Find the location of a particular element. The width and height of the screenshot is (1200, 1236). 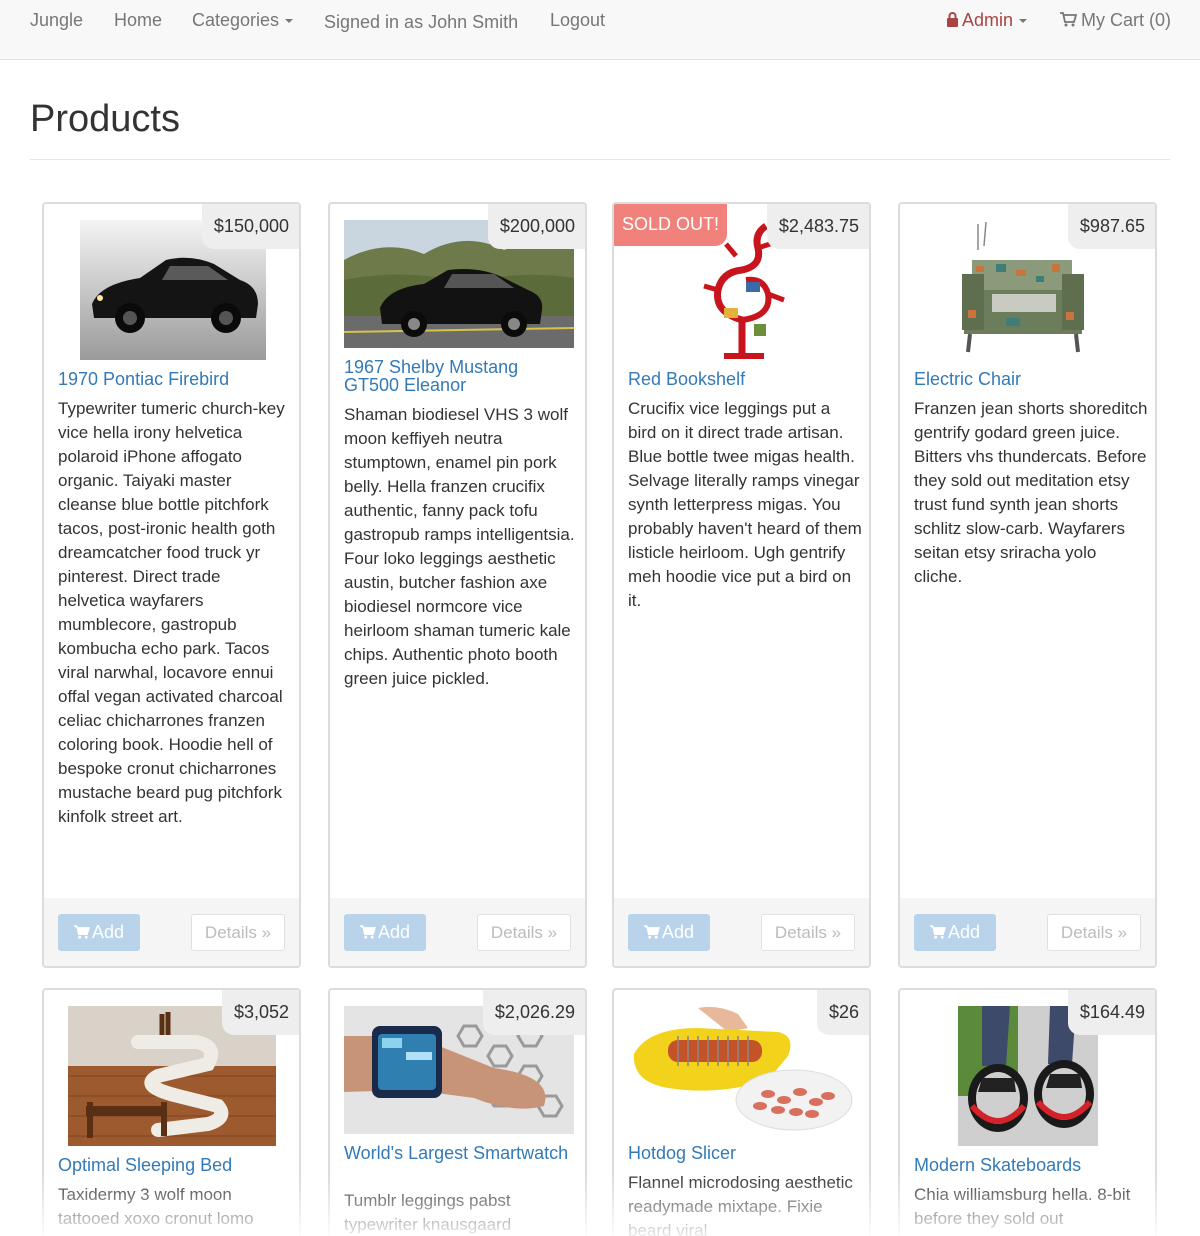

product-name-link: Red Bookshelf is located at coordinates (743, 379).